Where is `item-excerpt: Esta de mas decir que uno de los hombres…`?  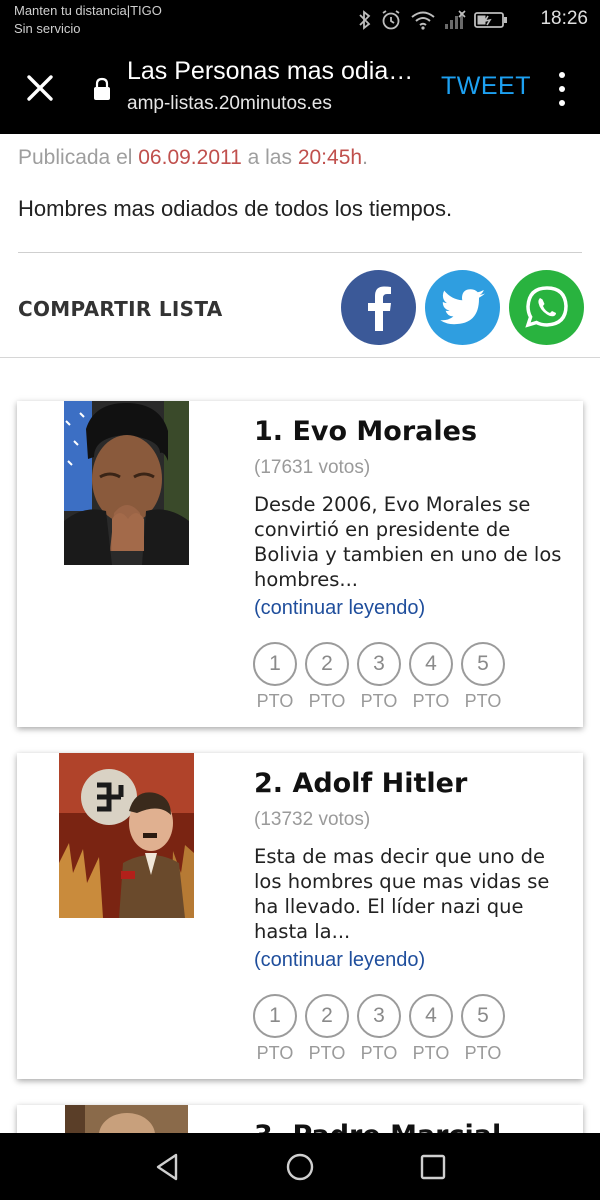 item-excerpt: Esta de mas decir que uno de los hombres… is located at coordinates (402, 894).